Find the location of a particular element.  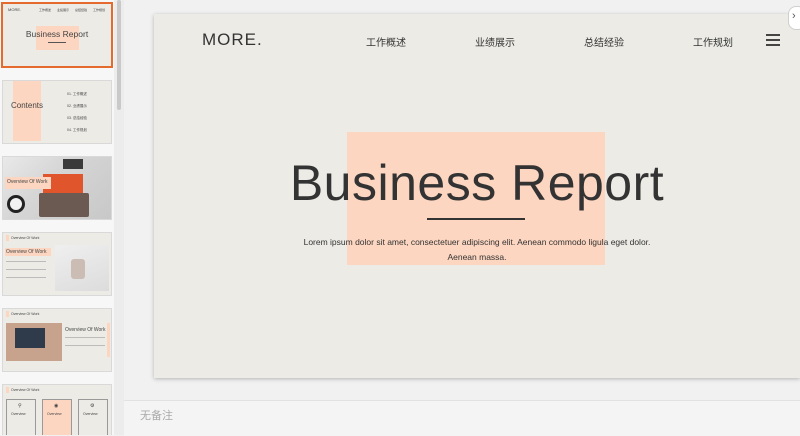

slide-thumbnail-4: Overview Of Work Overview Of Work is located at coordinates (57, 264).